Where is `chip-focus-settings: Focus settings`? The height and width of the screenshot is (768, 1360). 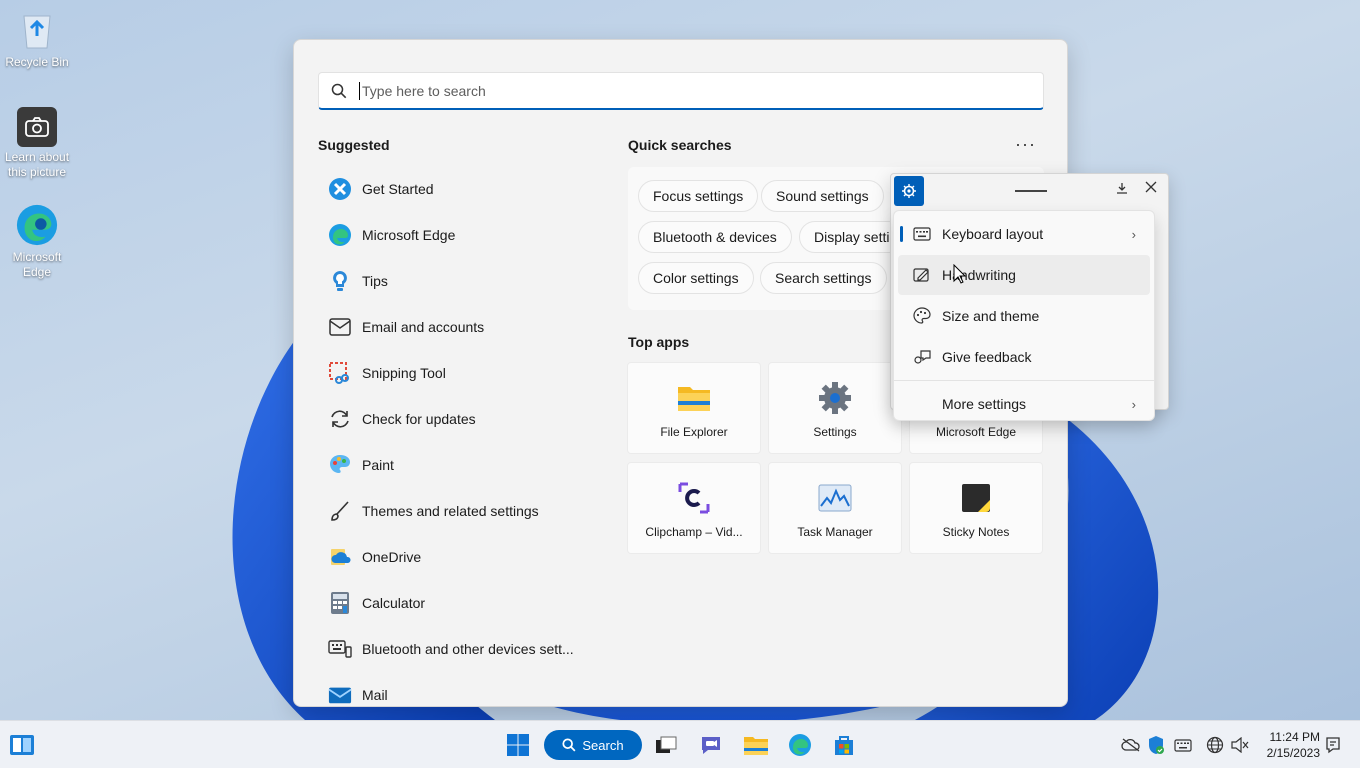
chip-focus-settings: Focus settings is located at coordinates (698, 196).